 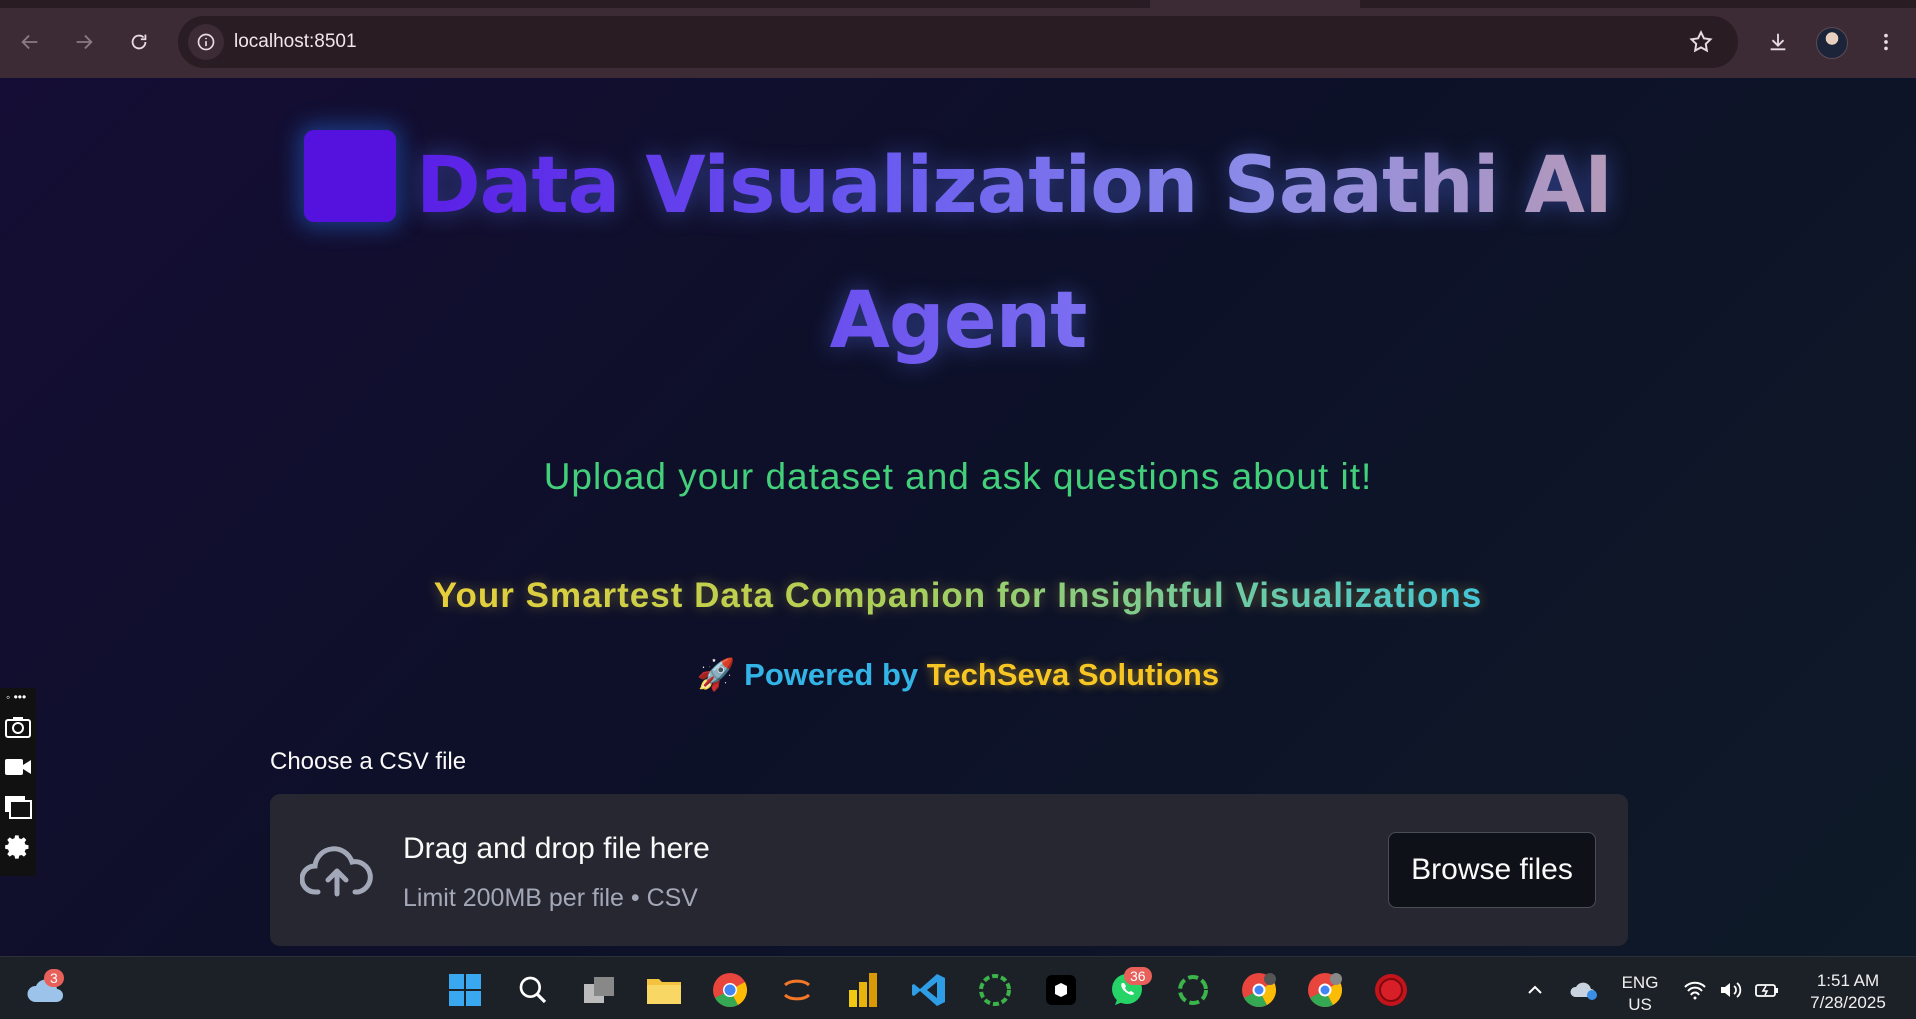 What do you see at coordinates (1325, 990) in the screenshot?
I see `chrome-profile-2-icon` at bounding box center [1325, 990].